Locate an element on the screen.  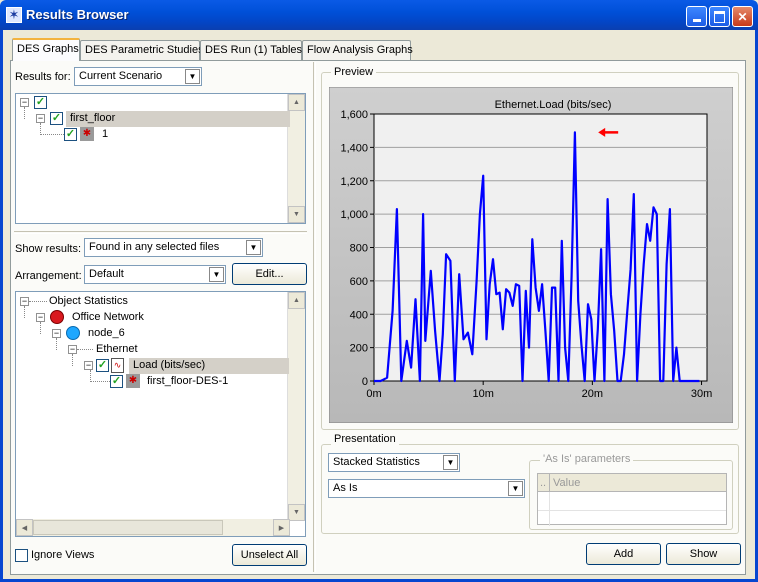
maximize-icon is located at coordinates (719, 16).